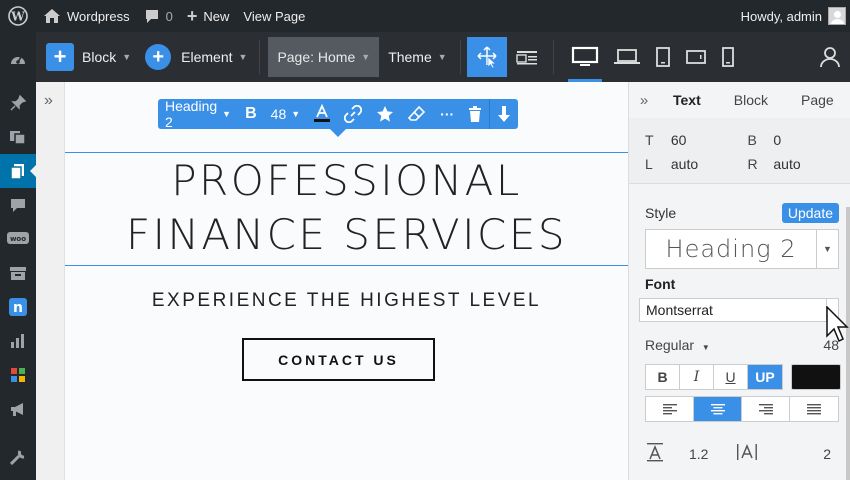  I want to click on new-content-link: + New, so click(208, 16).